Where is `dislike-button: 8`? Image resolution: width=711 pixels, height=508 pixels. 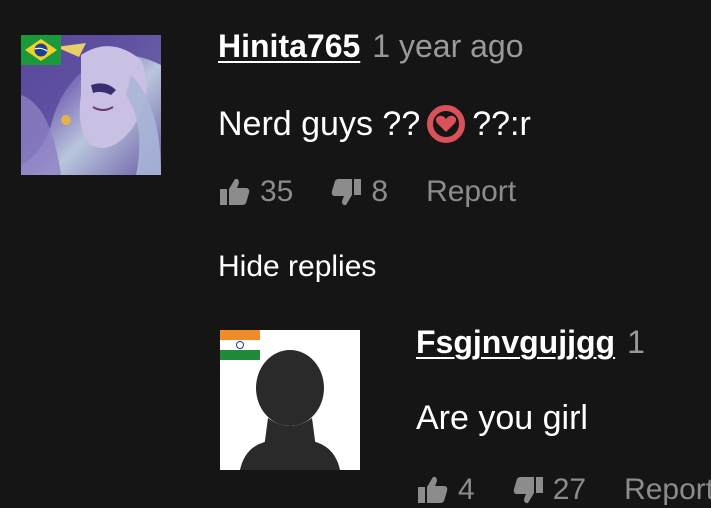
dislike-button: 8 is located at coordinates (358, 192).